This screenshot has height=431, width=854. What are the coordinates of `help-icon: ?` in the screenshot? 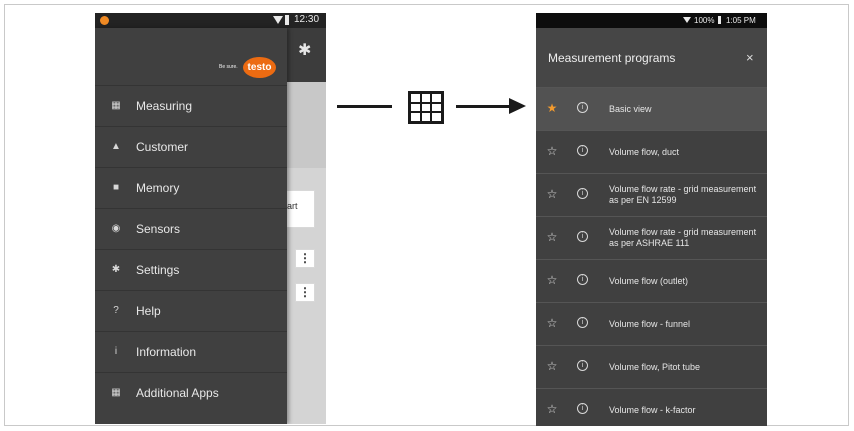 It's located at (116, 310).